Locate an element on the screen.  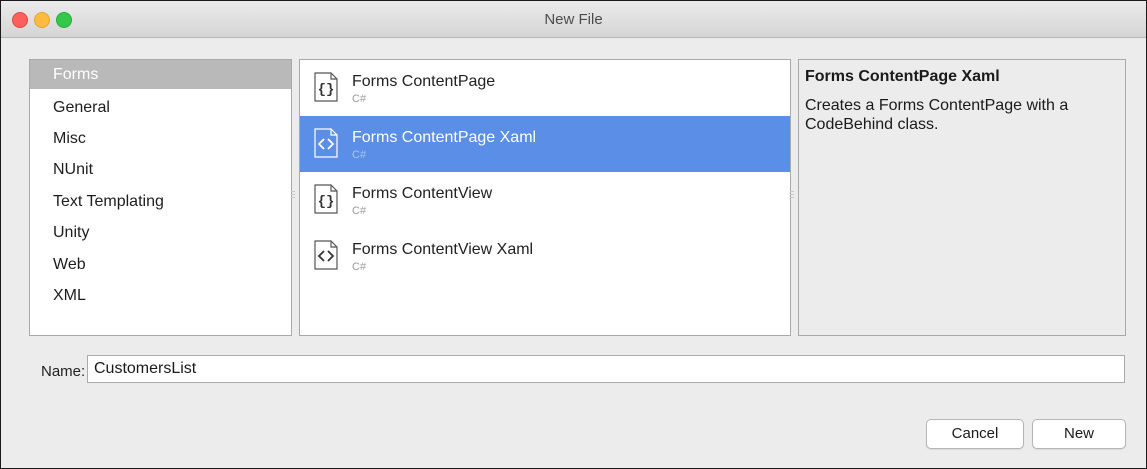
title-bar: New File is located at coordinates (573, 19).